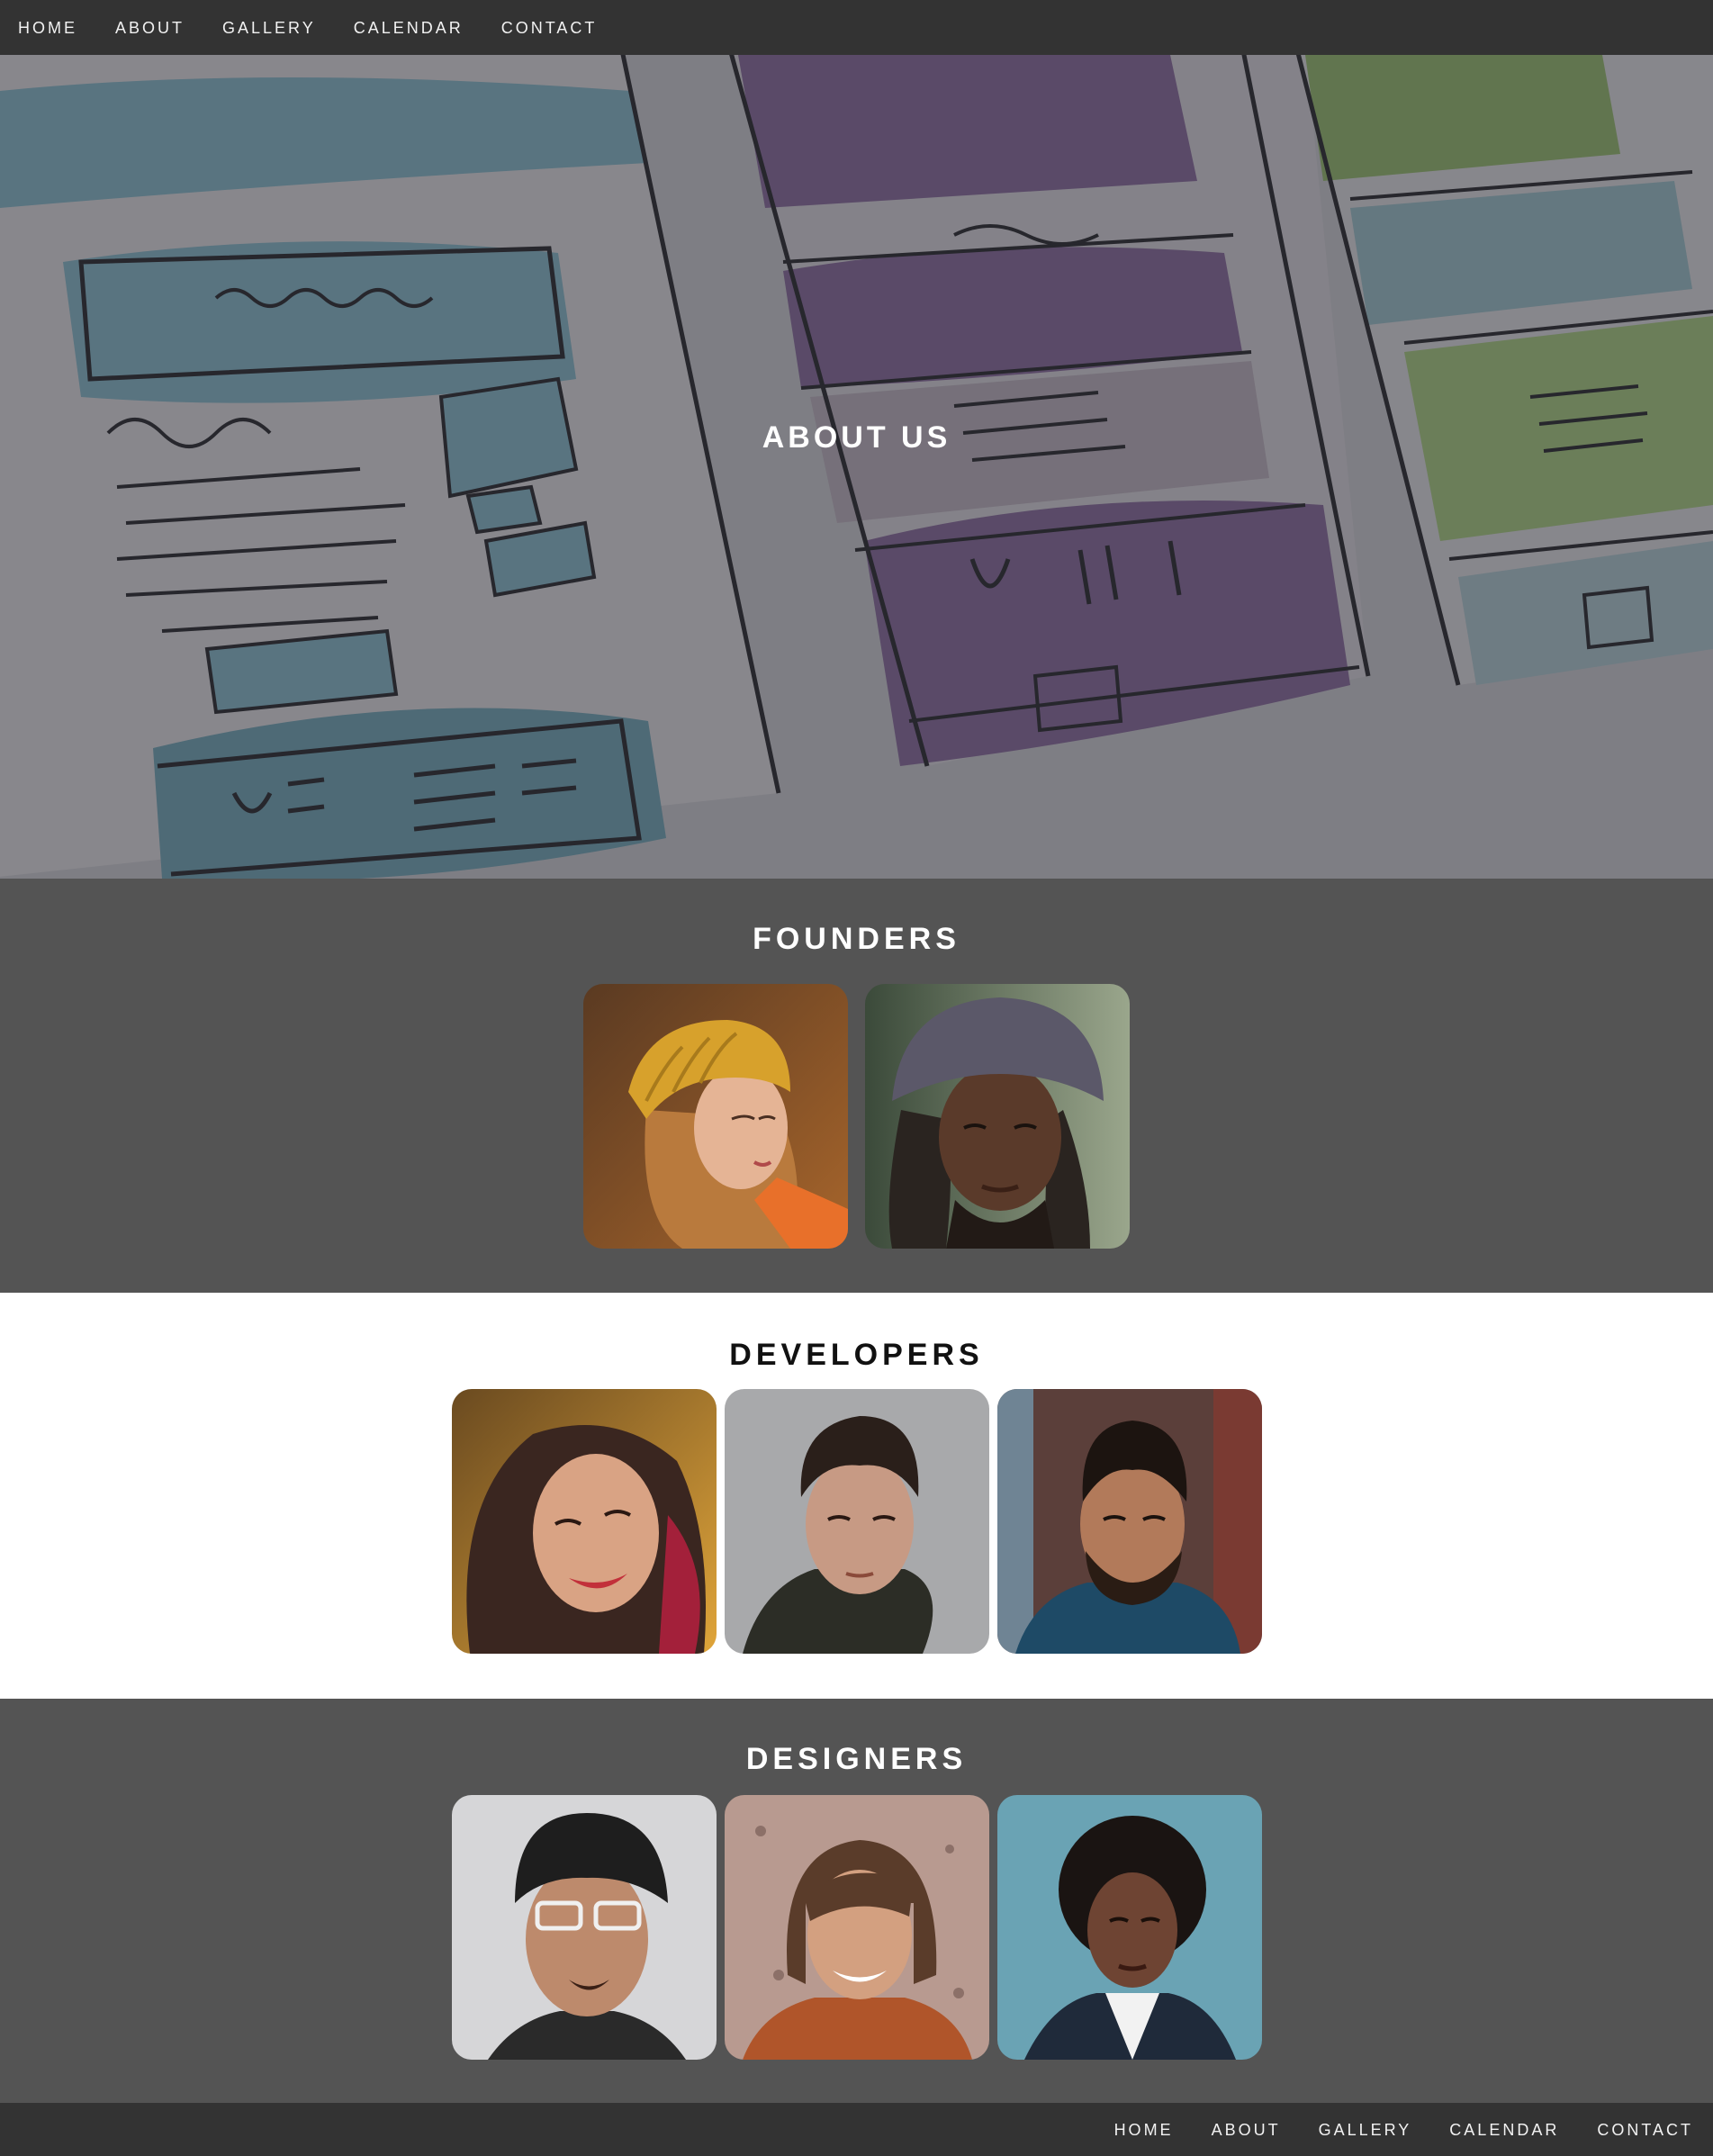 The width and height of the screenshot is (1713, 2156). I want to click on man-quiff-photo, so click(857, 1521).